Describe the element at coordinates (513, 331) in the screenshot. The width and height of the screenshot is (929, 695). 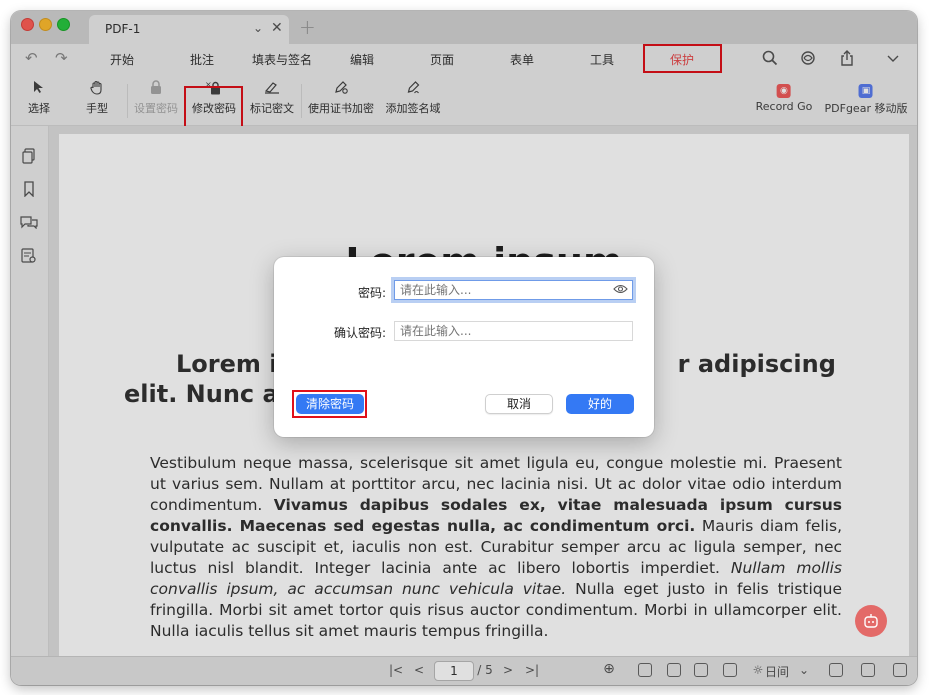
I see `confirm-password-input` at that location.